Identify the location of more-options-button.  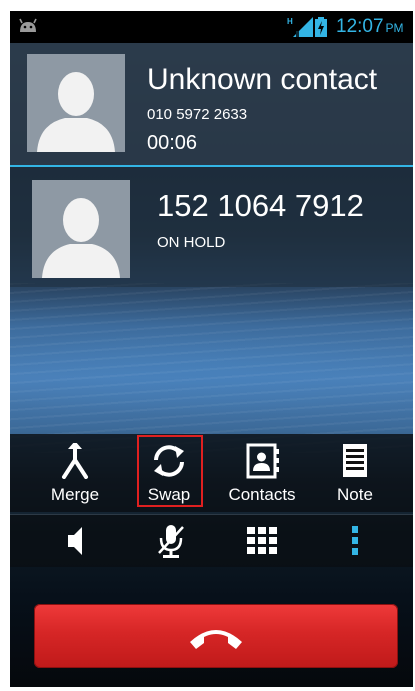
(355, 541).